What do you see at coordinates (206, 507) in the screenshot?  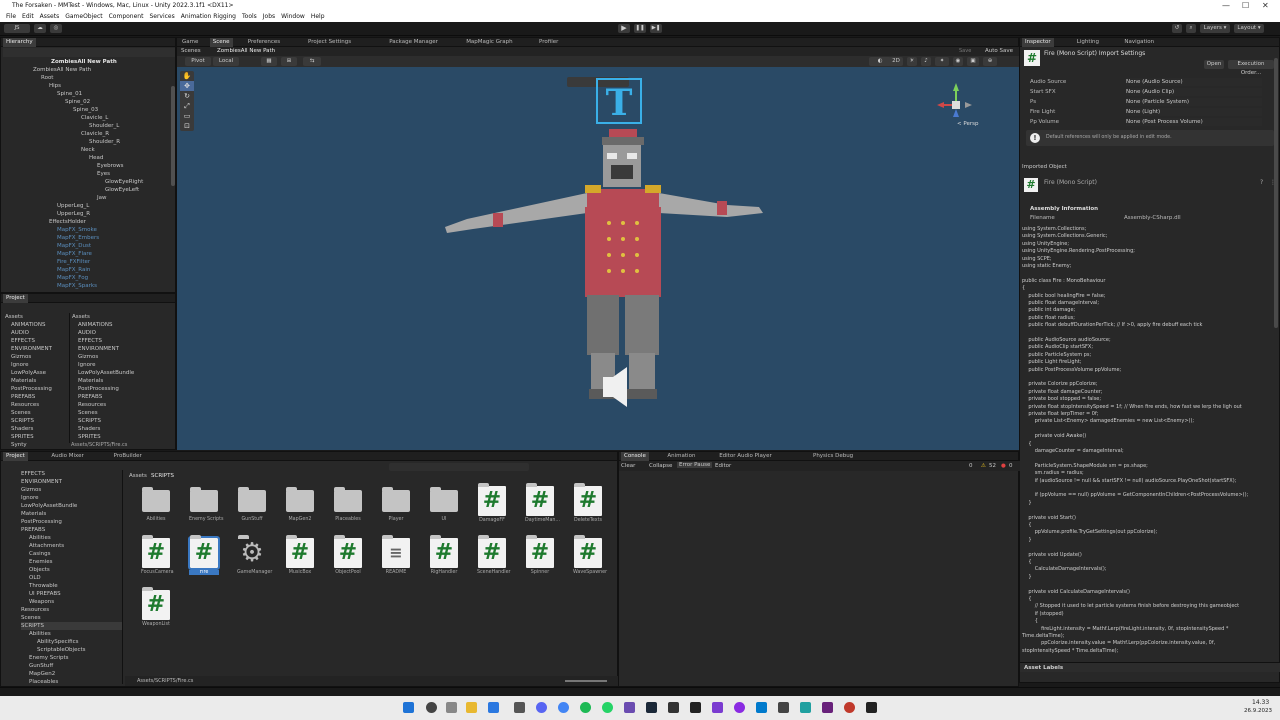 I see `asset-folder: Enemy Scripts` at bounding box center [206, 507].